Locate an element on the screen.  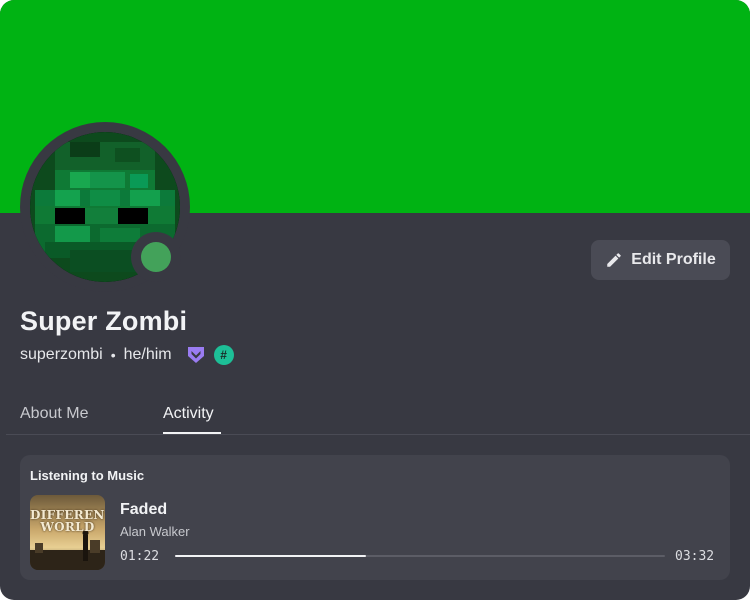
track-title: Faded is located at coordinates (143, 510).